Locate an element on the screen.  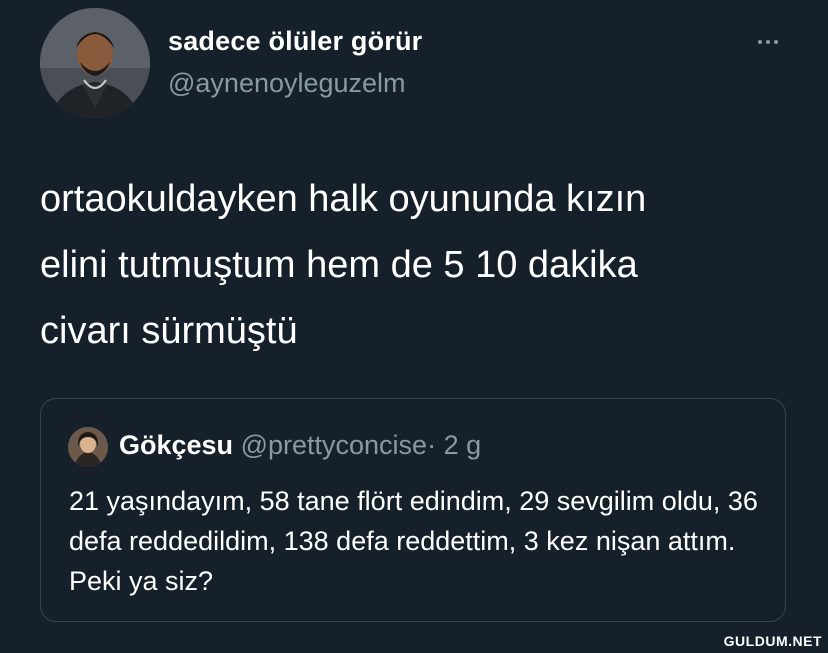
quoted-author-display-name: Gökçesu is located at coordinates (176, 445).